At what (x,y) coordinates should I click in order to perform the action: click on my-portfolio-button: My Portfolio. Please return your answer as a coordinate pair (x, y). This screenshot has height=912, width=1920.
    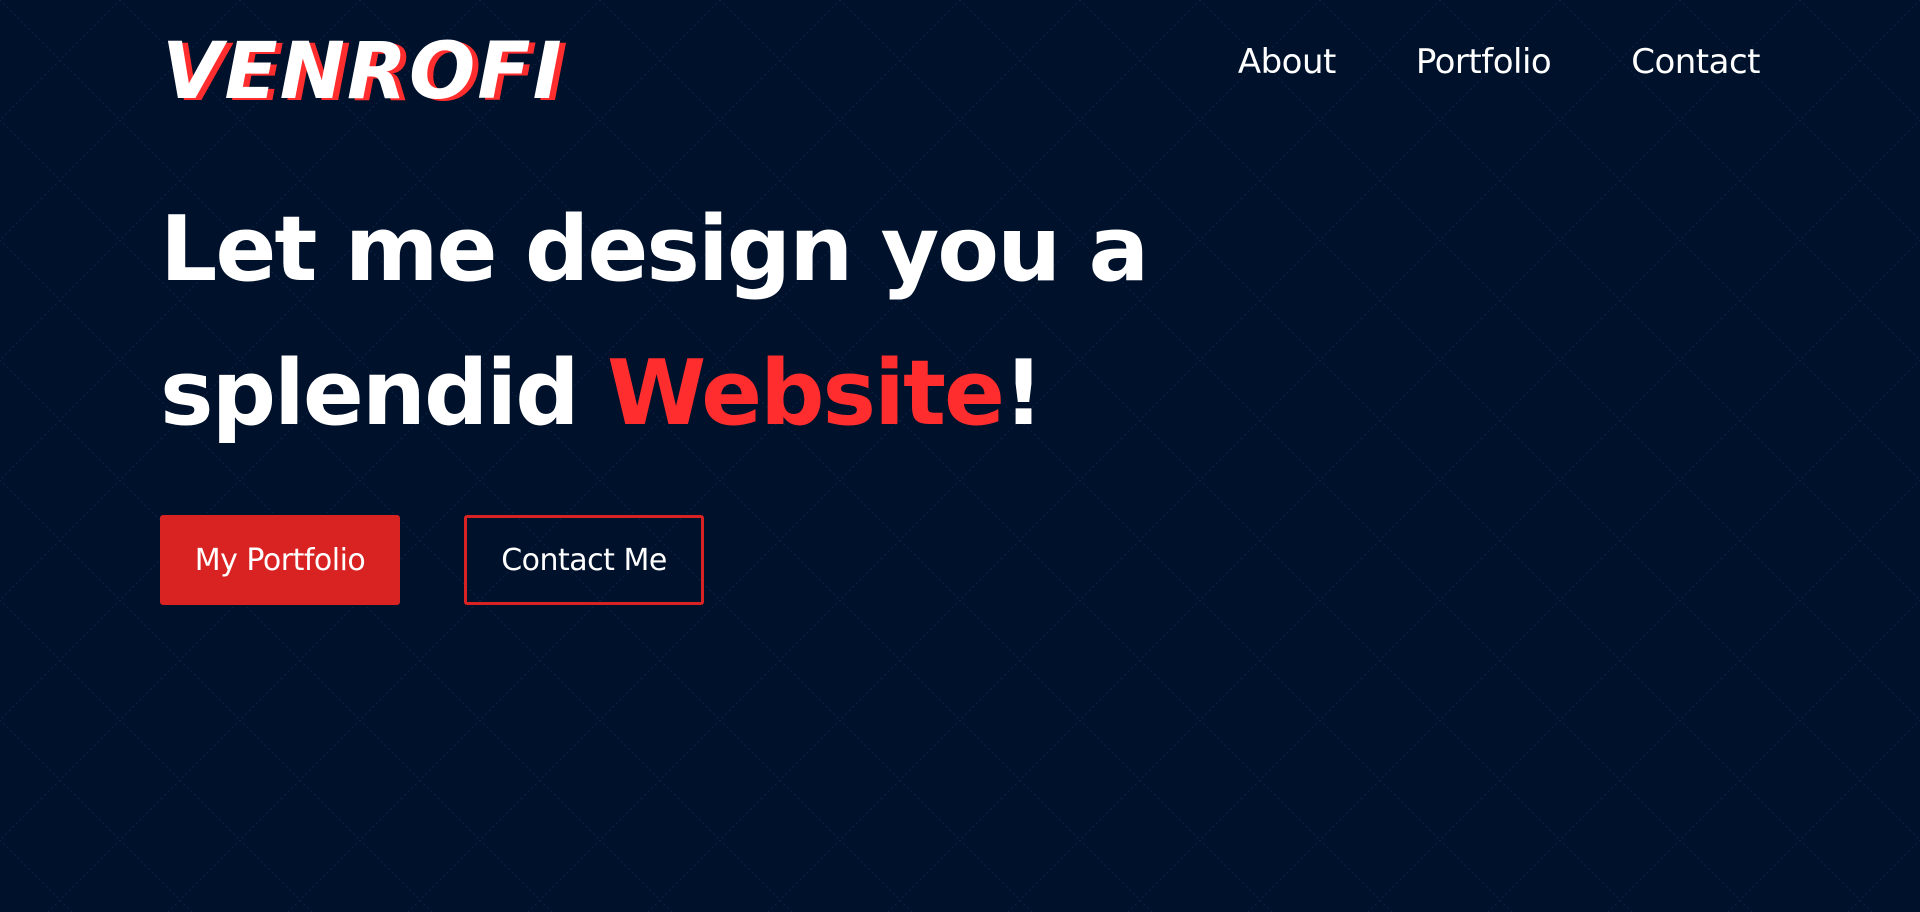
    Looking at the image, I should click on (280, 560).